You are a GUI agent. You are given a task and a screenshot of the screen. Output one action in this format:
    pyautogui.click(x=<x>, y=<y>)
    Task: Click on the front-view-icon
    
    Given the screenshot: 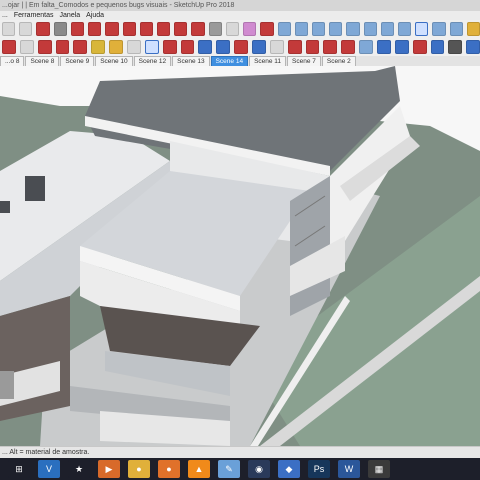 What is the action you would take?
    pyautogui.click(x=318, y=29)
    